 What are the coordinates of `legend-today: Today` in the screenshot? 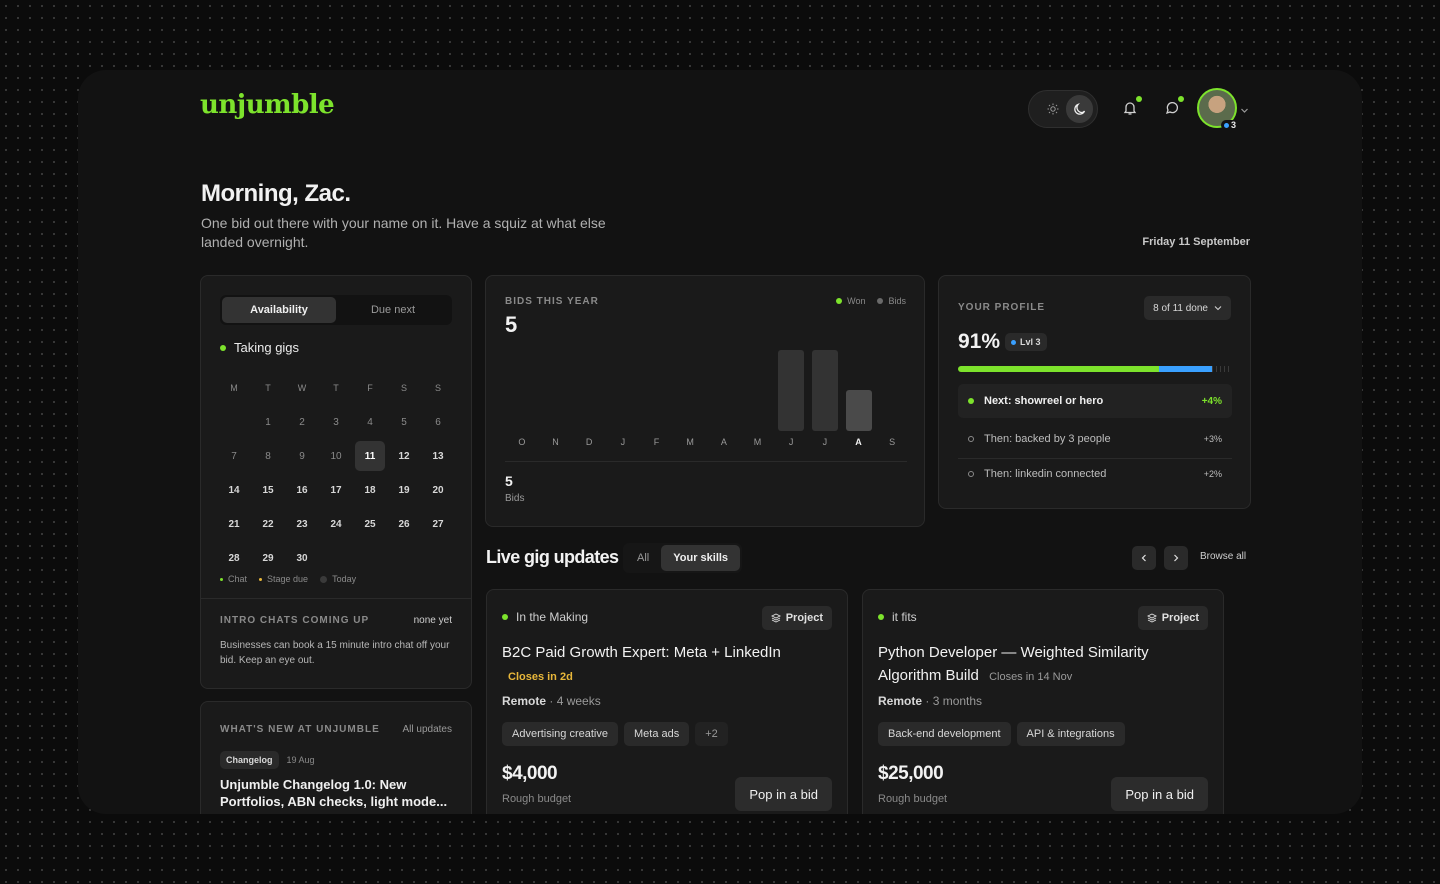 It's located at (338, 579).